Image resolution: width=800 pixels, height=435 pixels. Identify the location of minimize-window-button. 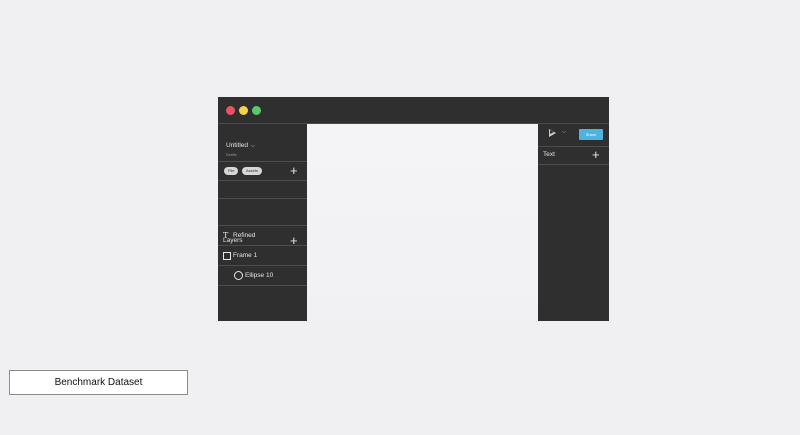
(243, 110).